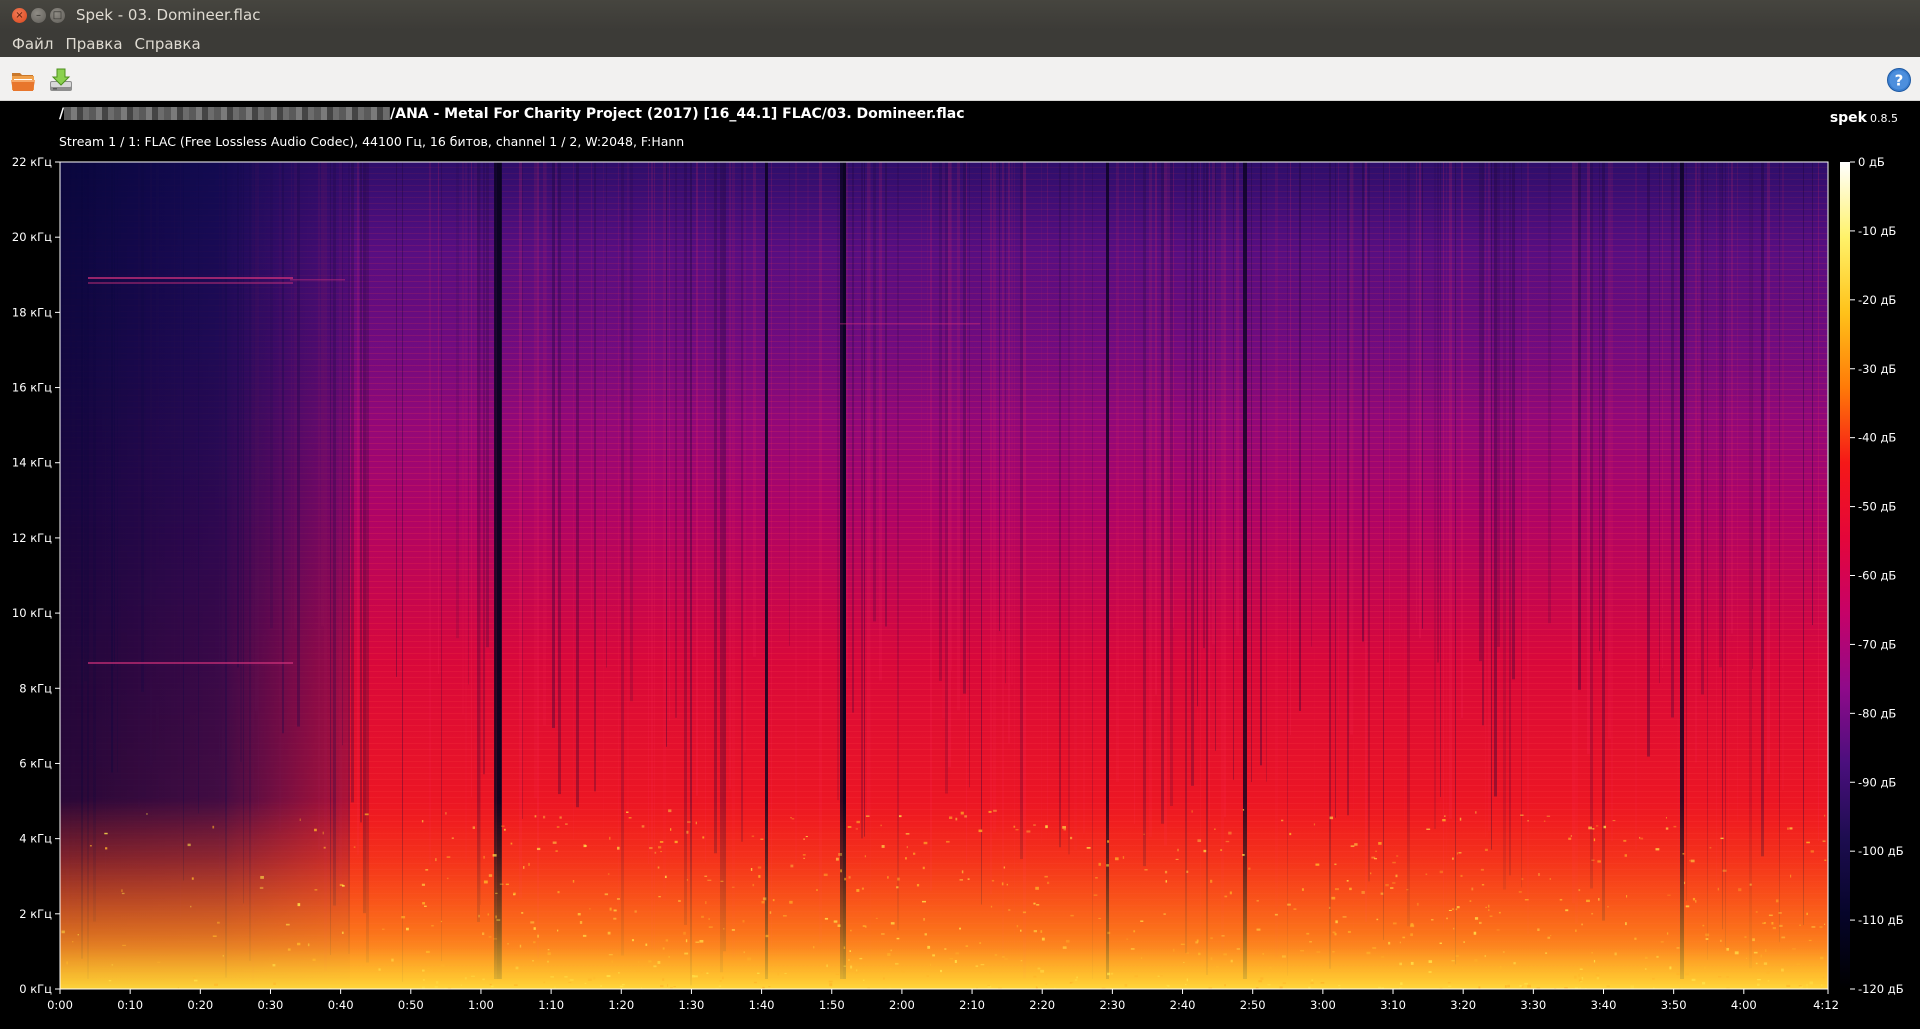 This screenshot has height=1029, width=1920. I want to click on time-label: 0:00, so click(60, 1005).